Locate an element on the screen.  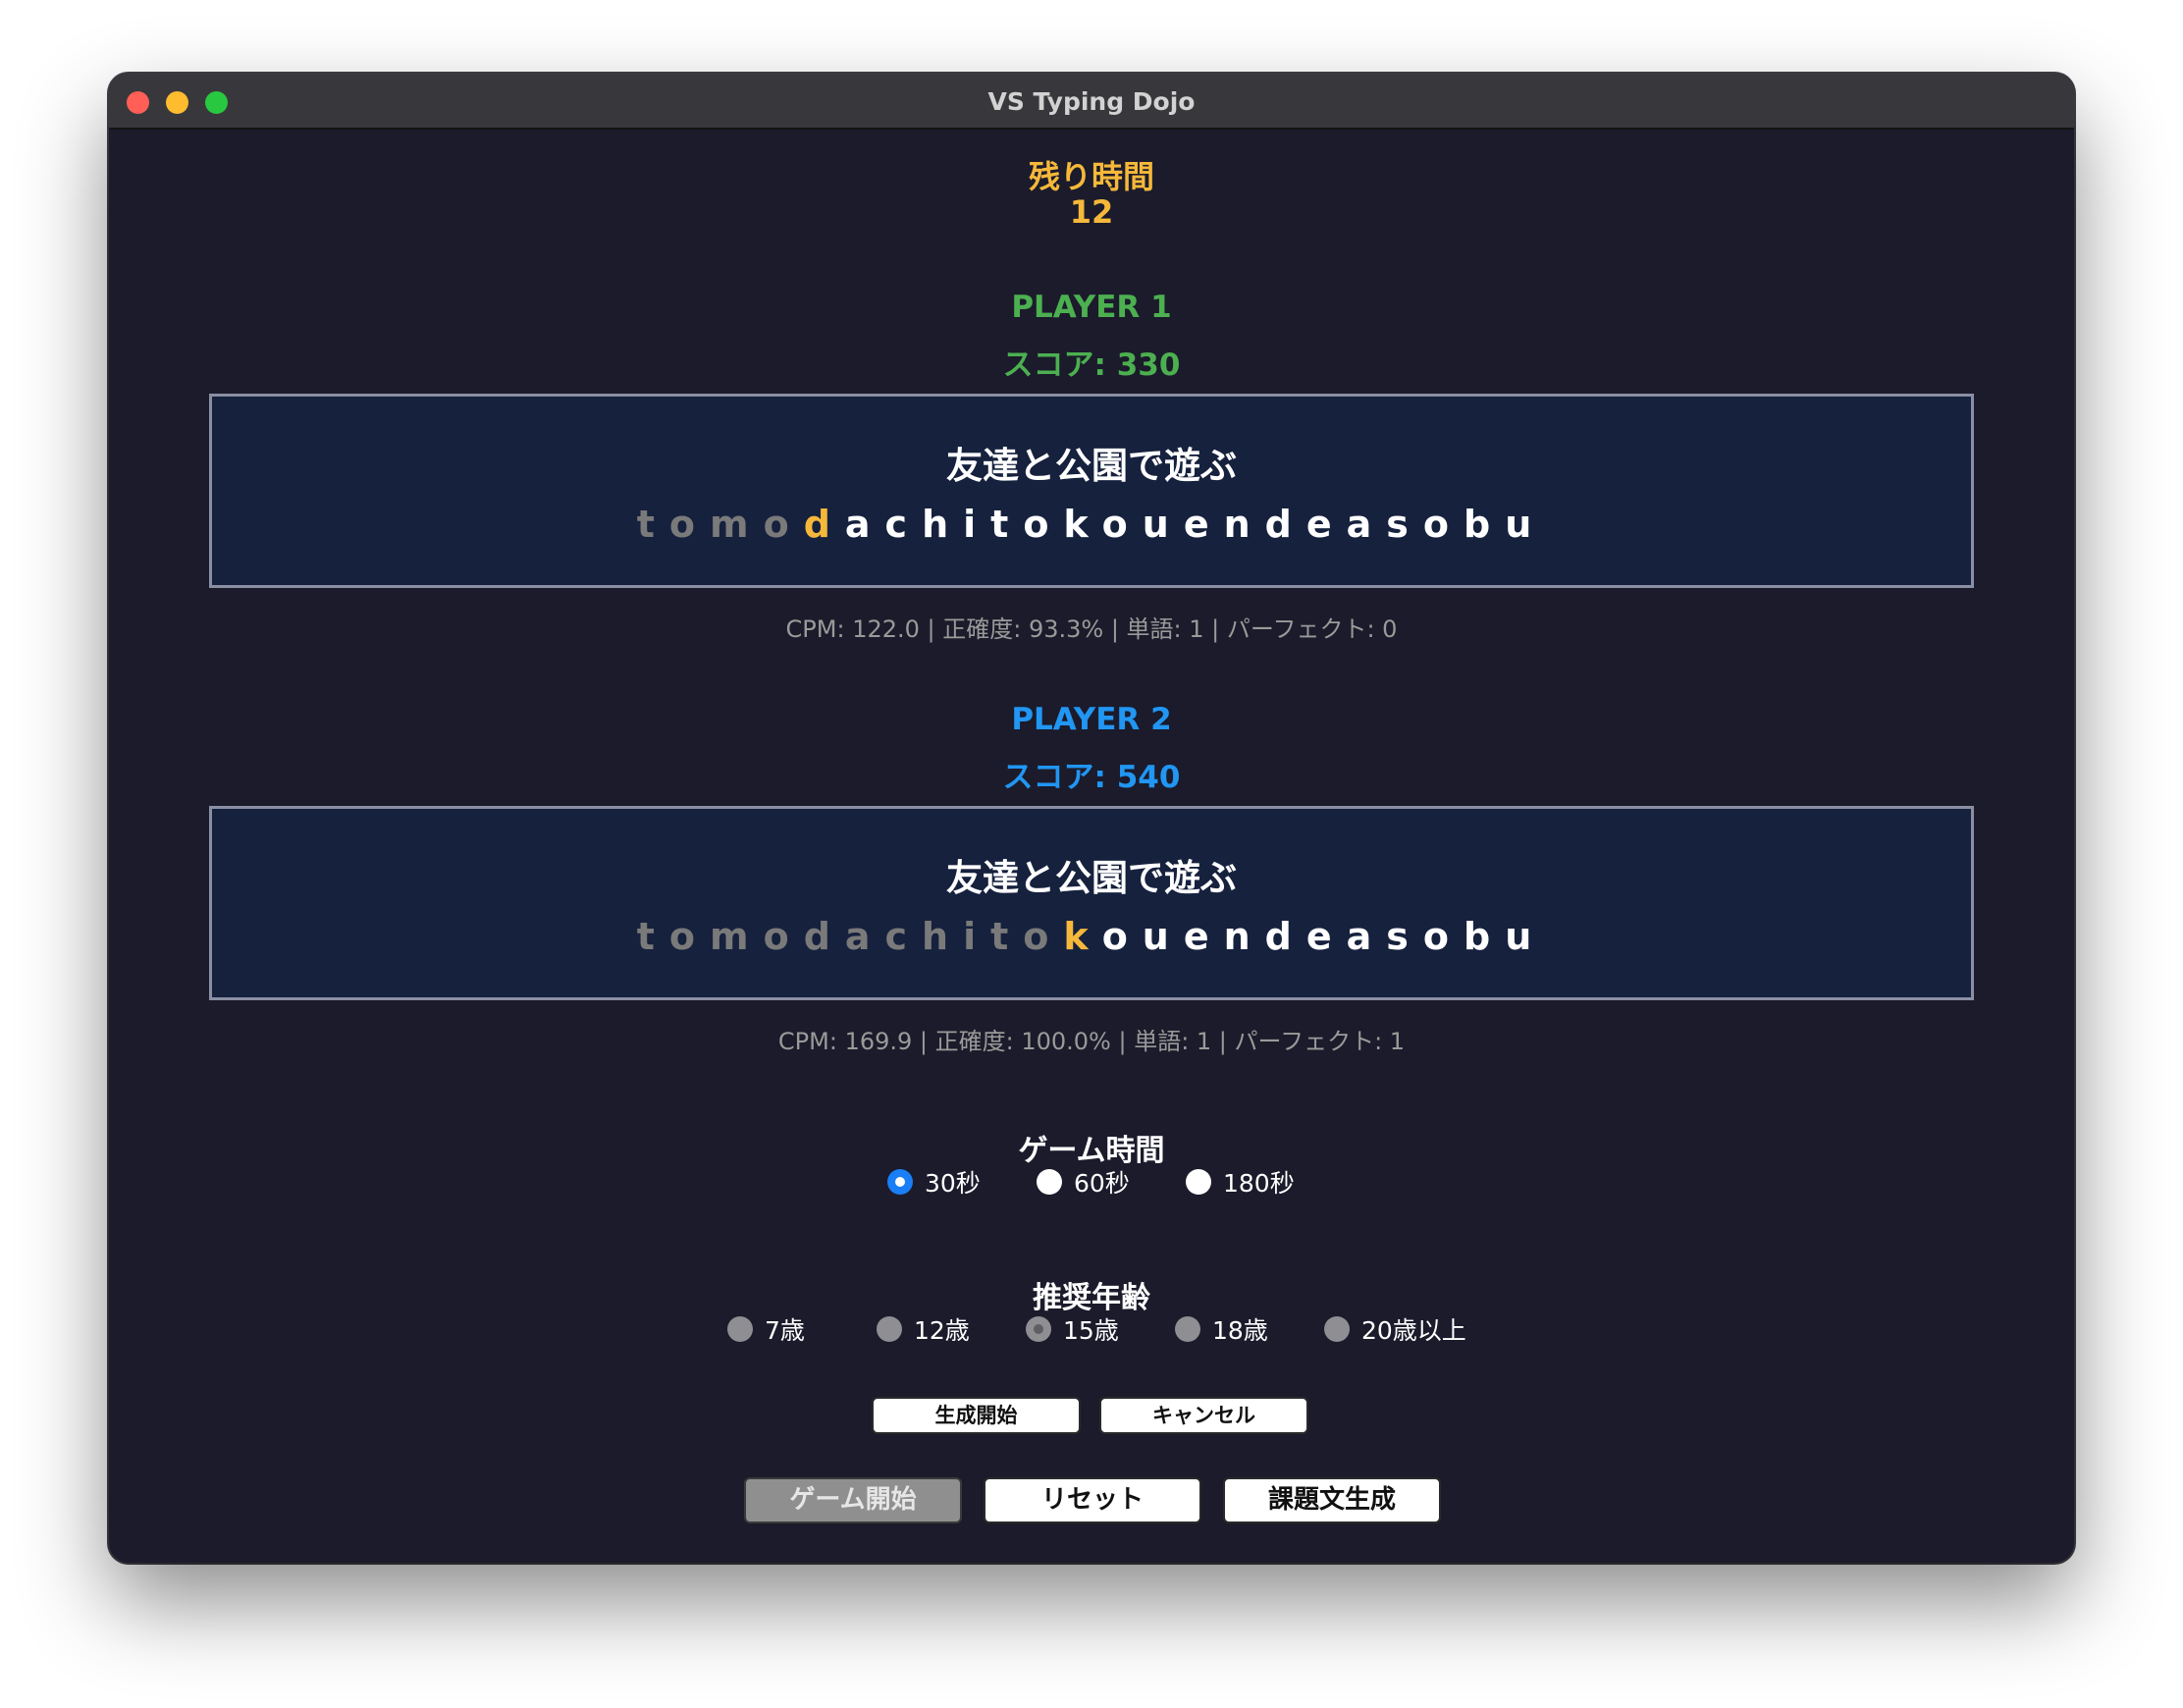
timer-label: 残り時間 is located at coordinates (1091, 176).